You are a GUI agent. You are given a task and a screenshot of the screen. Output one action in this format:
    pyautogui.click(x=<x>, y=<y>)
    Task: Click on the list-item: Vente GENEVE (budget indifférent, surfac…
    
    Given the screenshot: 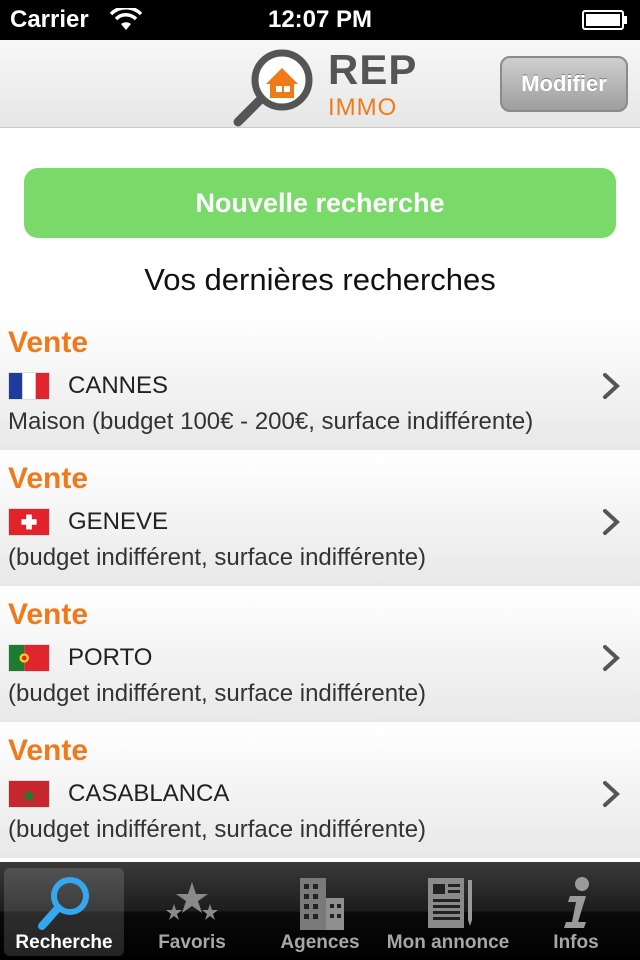 What is the action you would take?
    pyautogui.click(x=320, y=520)
    